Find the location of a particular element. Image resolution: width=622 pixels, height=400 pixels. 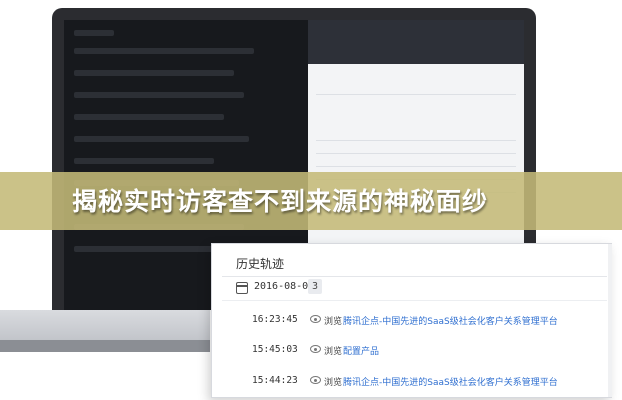

history-entry: 15:45:03 浏览 配置产品 is located at coordinates (412, 352).